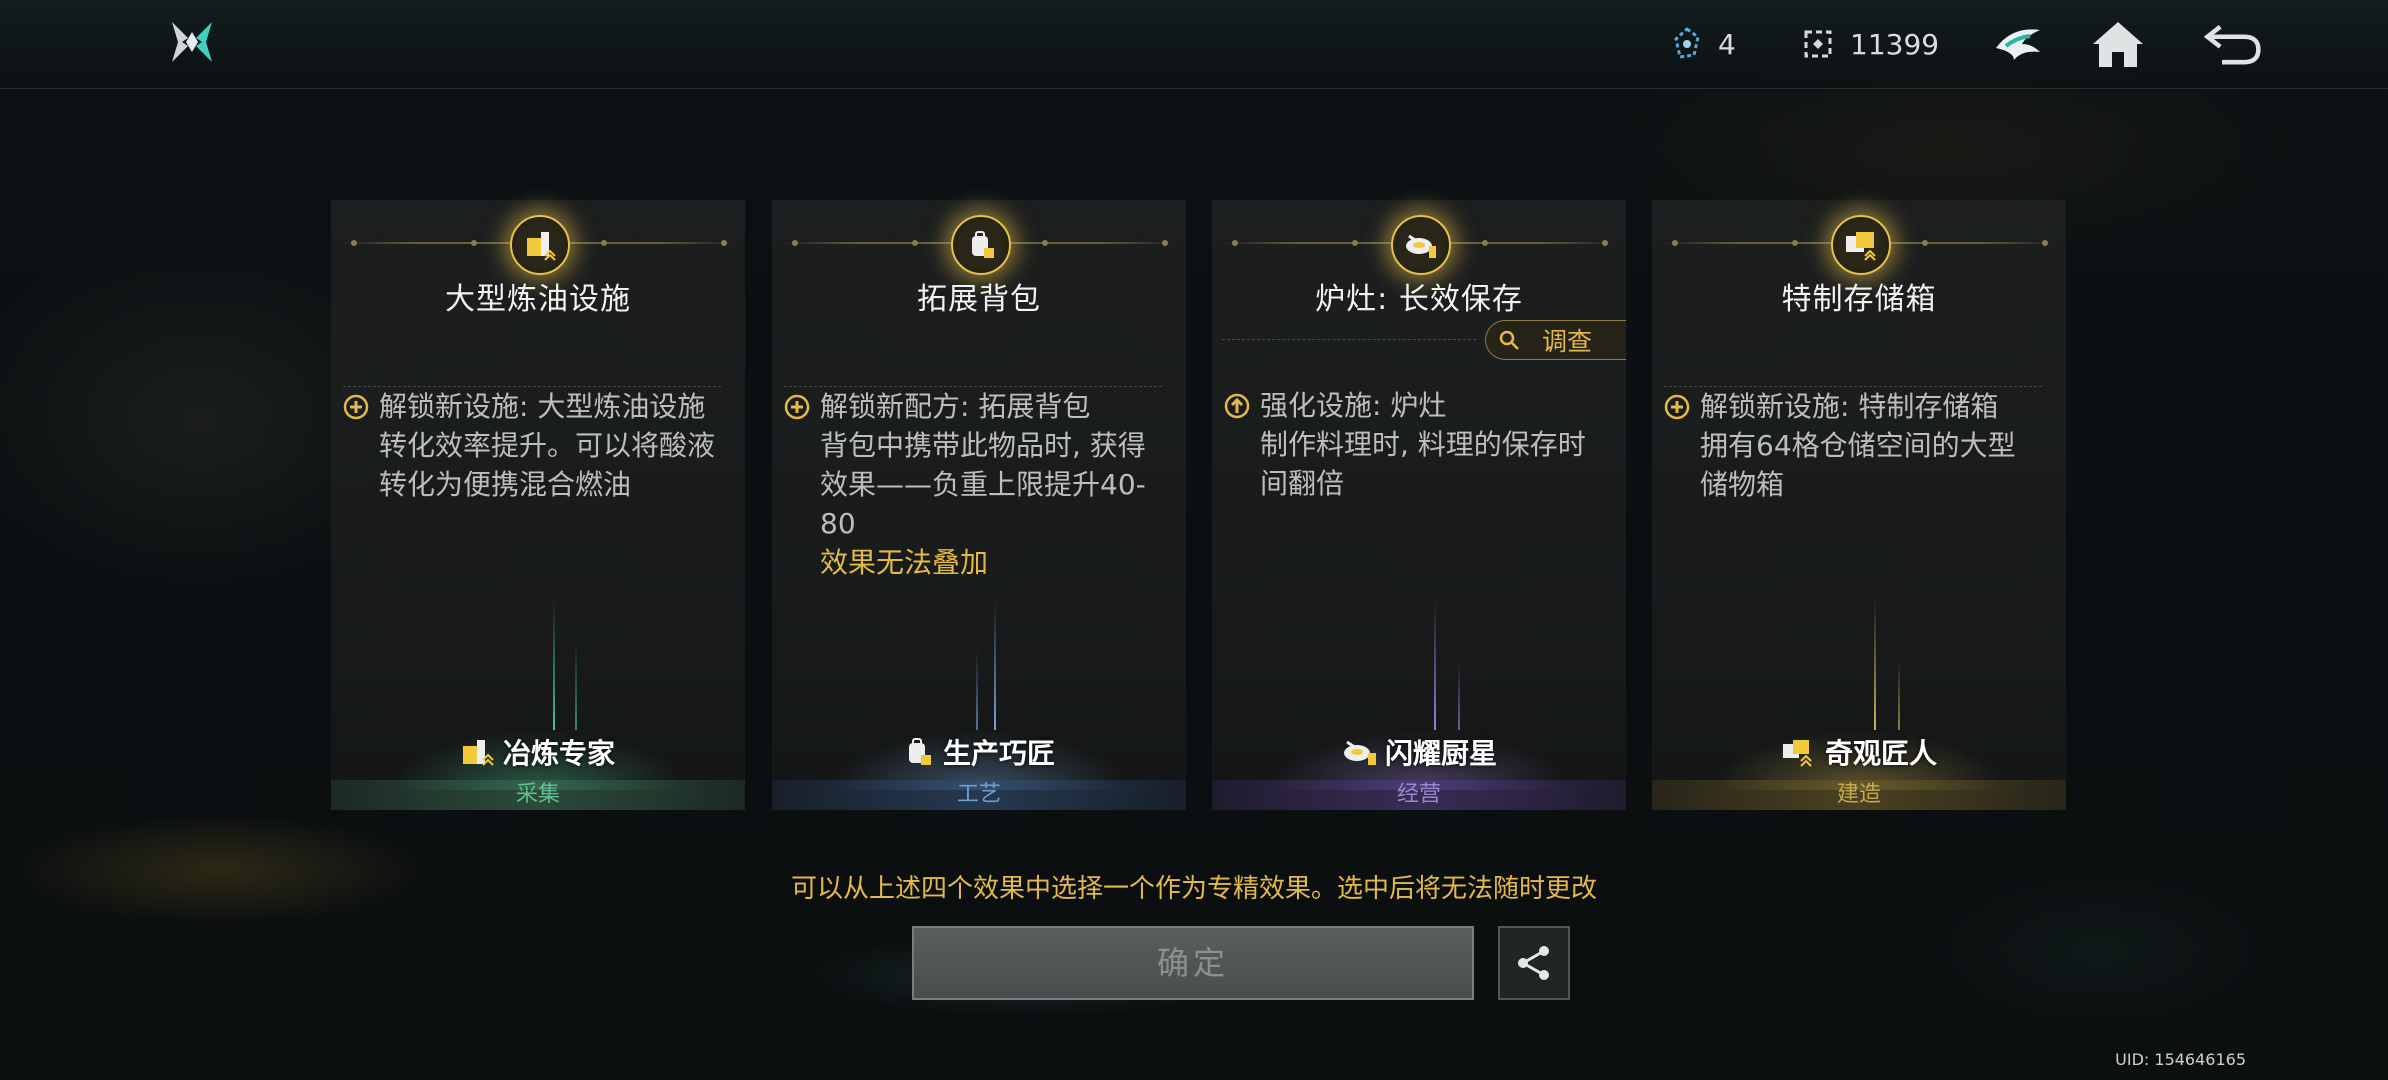 The width and height of the screenshot is (2388, 1080). Describe the element at coordinates (1797, 753) in the screenshot. I see `wonder-artisan-icon` at that location.